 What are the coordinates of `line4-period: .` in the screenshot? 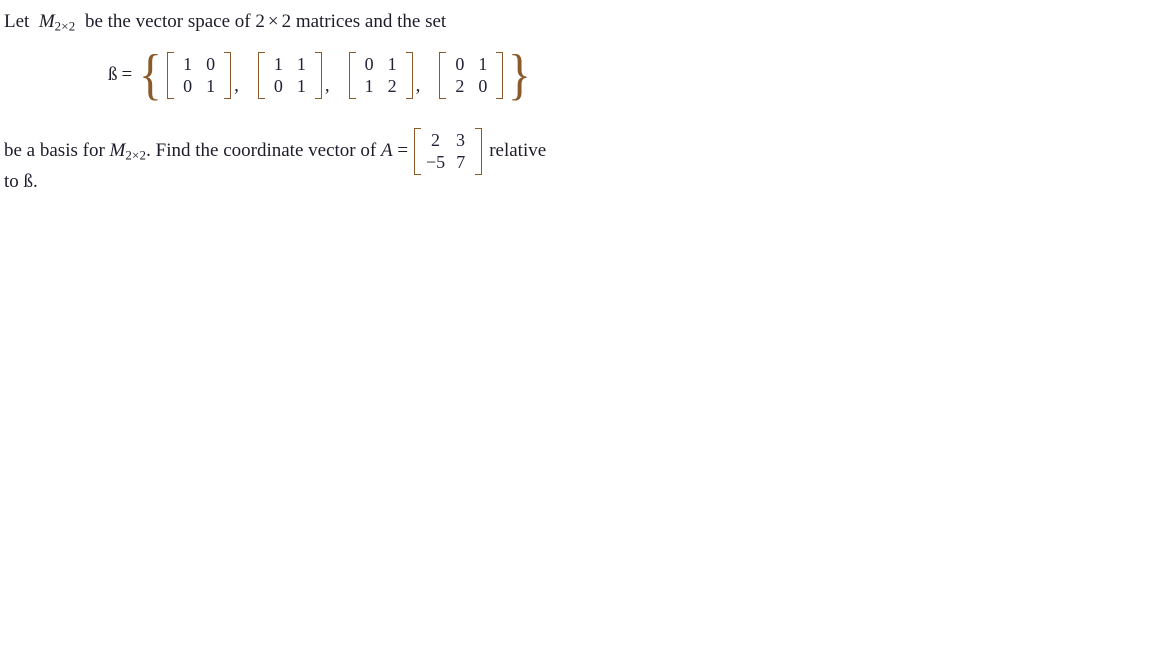 It's located at (35, 181).